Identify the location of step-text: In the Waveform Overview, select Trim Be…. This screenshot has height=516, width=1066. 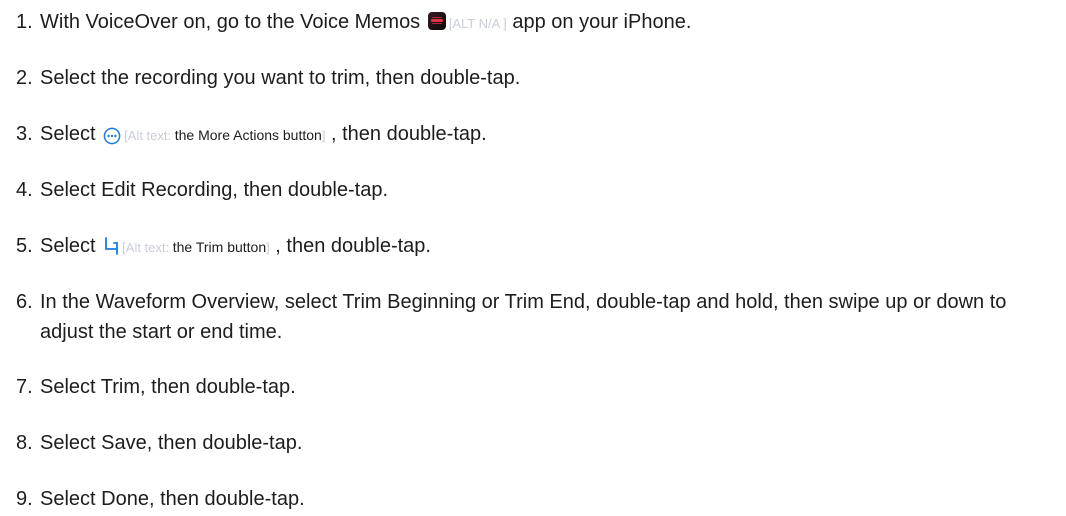
(523, 317).